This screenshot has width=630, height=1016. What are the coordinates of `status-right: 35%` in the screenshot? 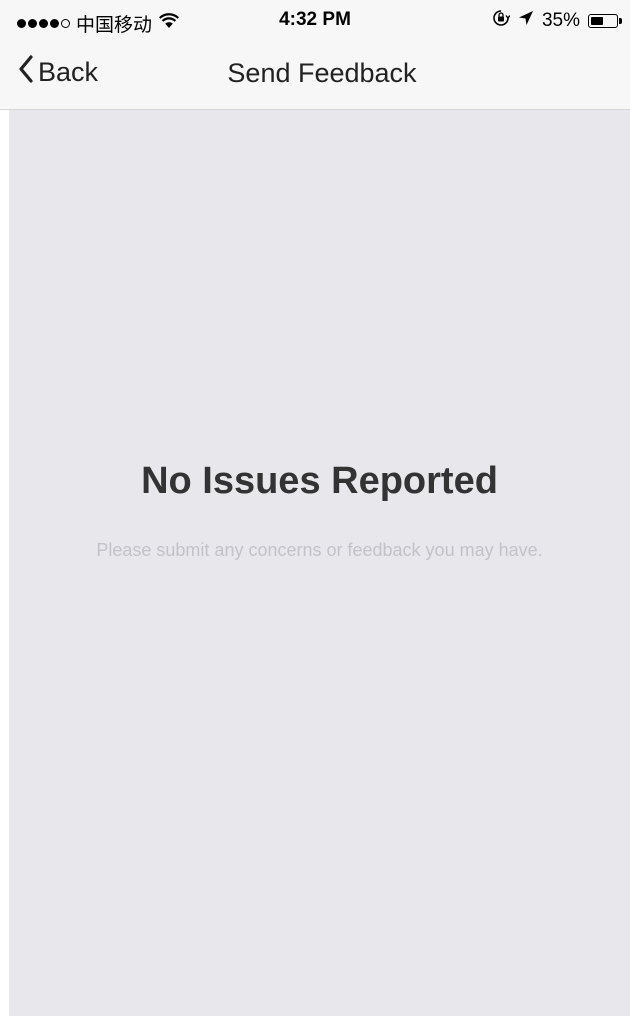 It's located at (557, 21).